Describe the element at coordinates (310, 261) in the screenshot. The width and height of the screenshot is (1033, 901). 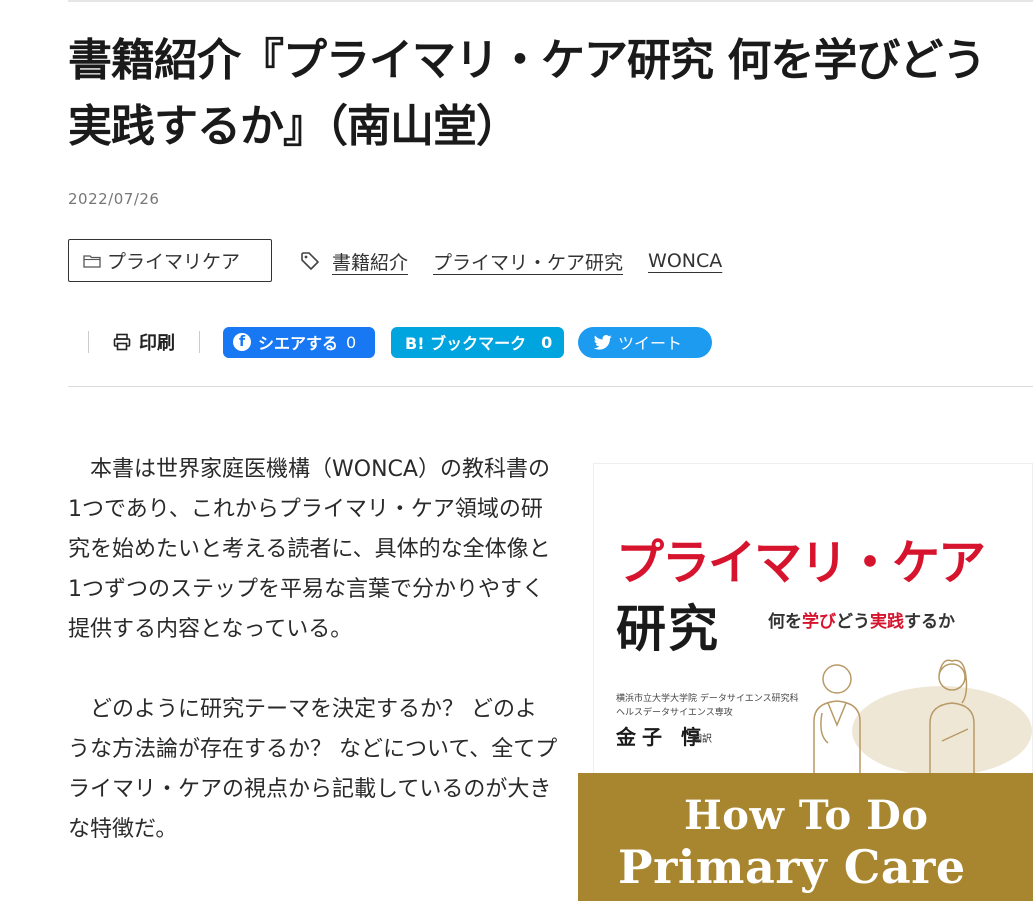
I see `tag-icon` at that location.